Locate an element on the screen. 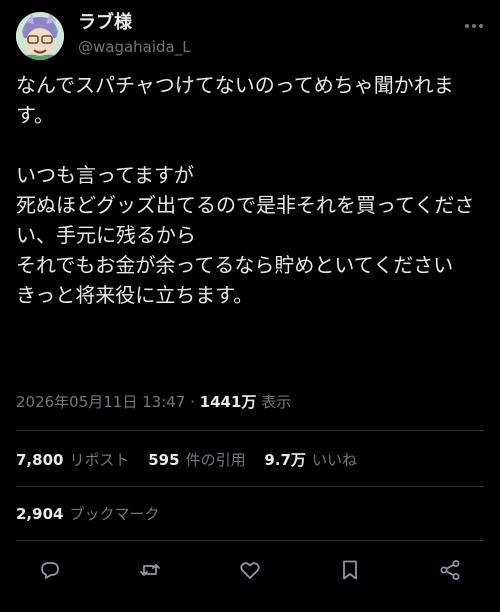 The image size is (500, 612). bookmarks-count: 2,904 is located at coordinates (40, 514).